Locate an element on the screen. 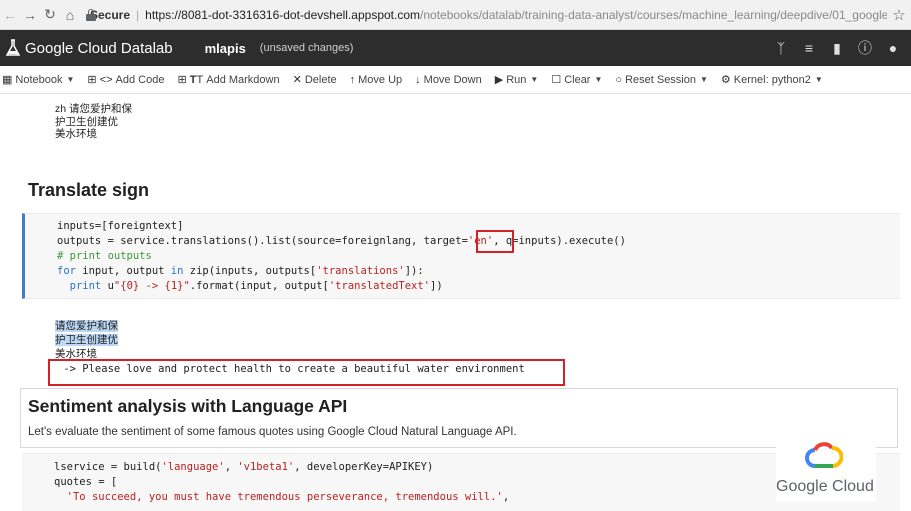  kernel-menu: ⚙ Kernel: python2 ▼ is located at coordinates (771, 80).